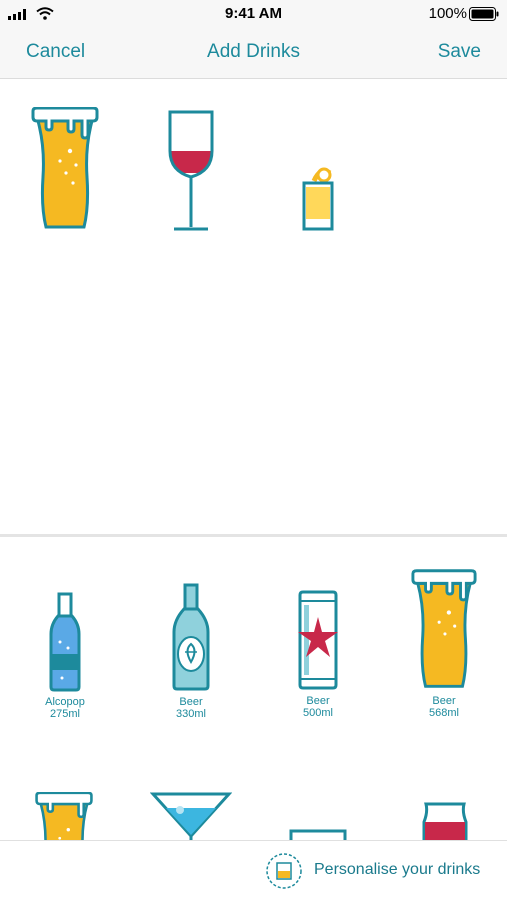 The image size is (507, 901). I want to click on status-bar: 9:41 AM 100%, so click(253, 14).